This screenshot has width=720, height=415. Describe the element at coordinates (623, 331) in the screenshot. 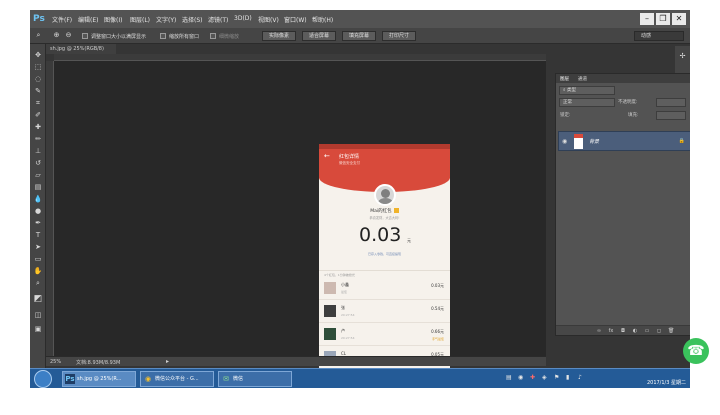

I see `layer-mask-icon: ◘` at that location.